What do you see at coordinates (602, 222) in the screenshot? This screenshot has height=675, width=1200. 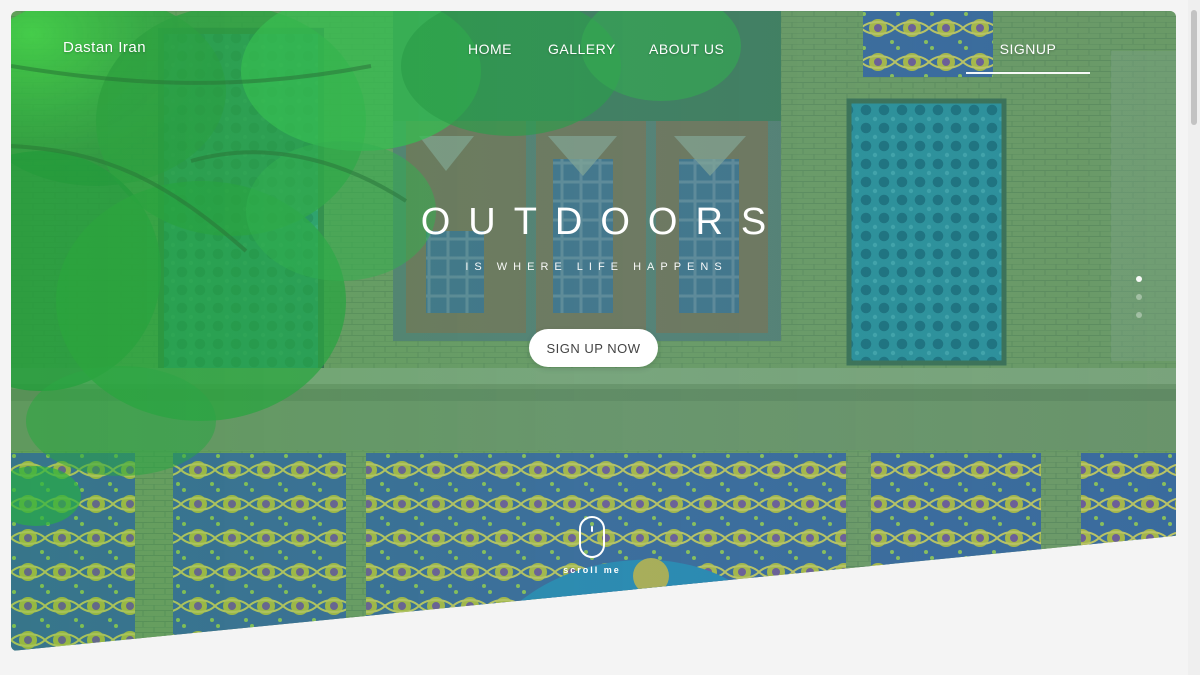 I see `hero-title: OUTDOORS` at bounding box center [602, 222].